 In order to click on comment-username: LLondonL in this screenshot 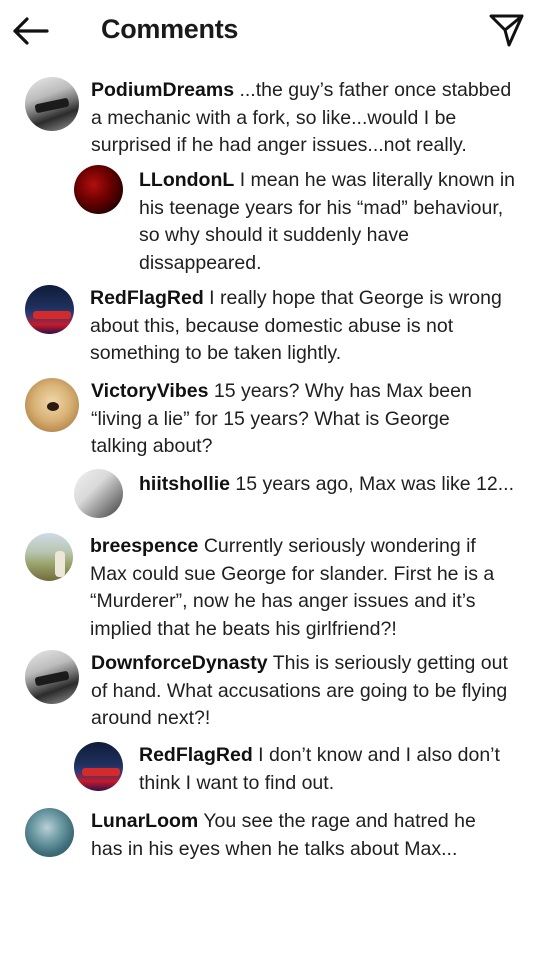, I will do `click(186, 180)`.